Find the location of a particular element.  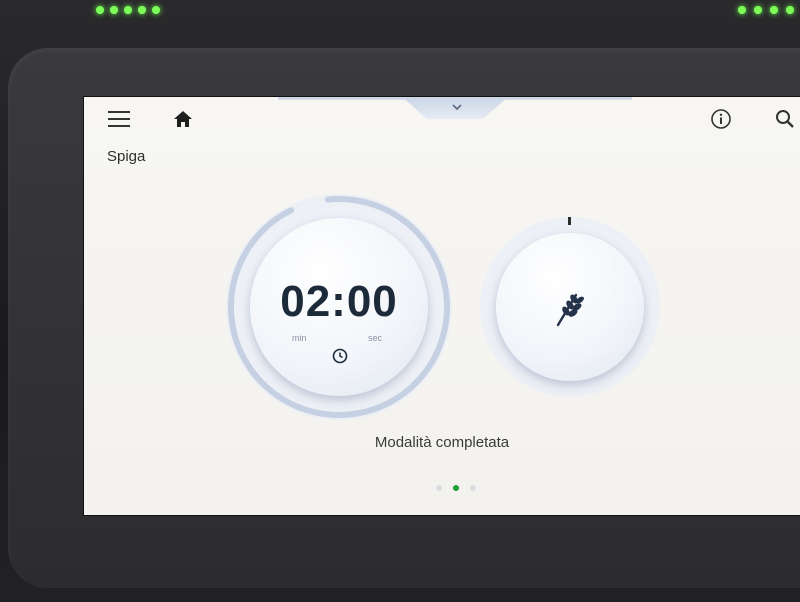

home-icon is located at coordinates (183, 119).